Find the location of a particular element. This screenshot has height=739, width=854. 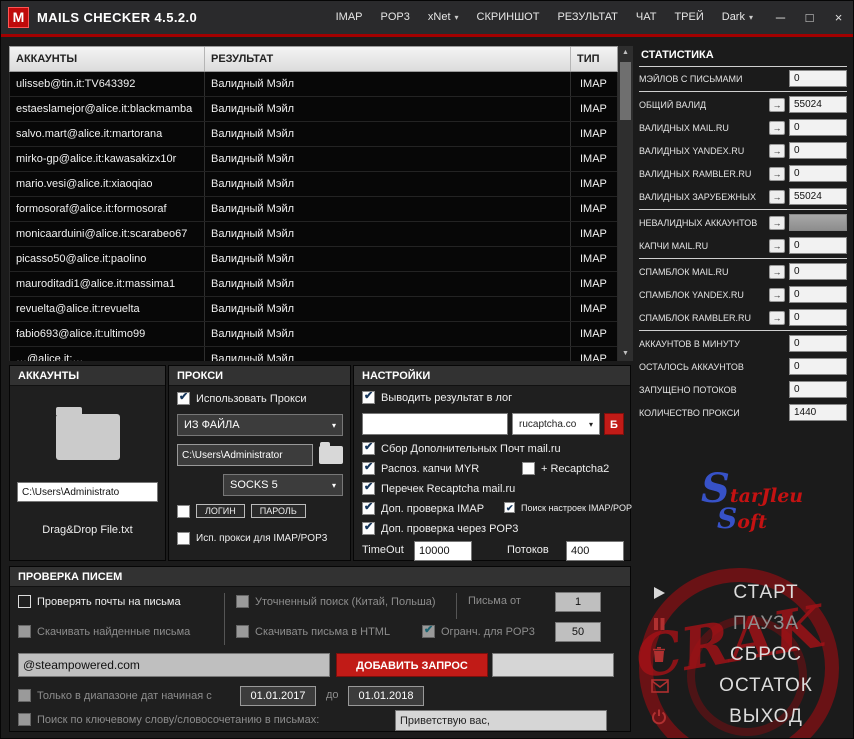

pop3-extra-check-checkbox is located at coordinates (368, 528).